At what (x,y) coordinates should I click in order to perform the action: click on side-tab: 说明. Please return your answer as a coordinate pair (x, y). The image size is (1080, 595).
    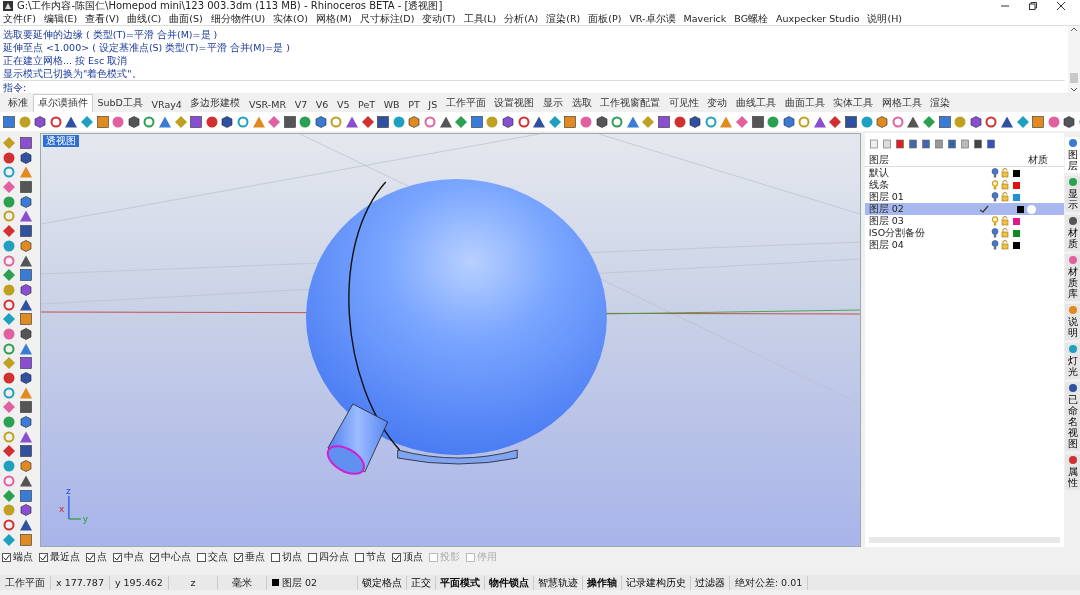
    Looking at the image, I should click on (1072, 322).